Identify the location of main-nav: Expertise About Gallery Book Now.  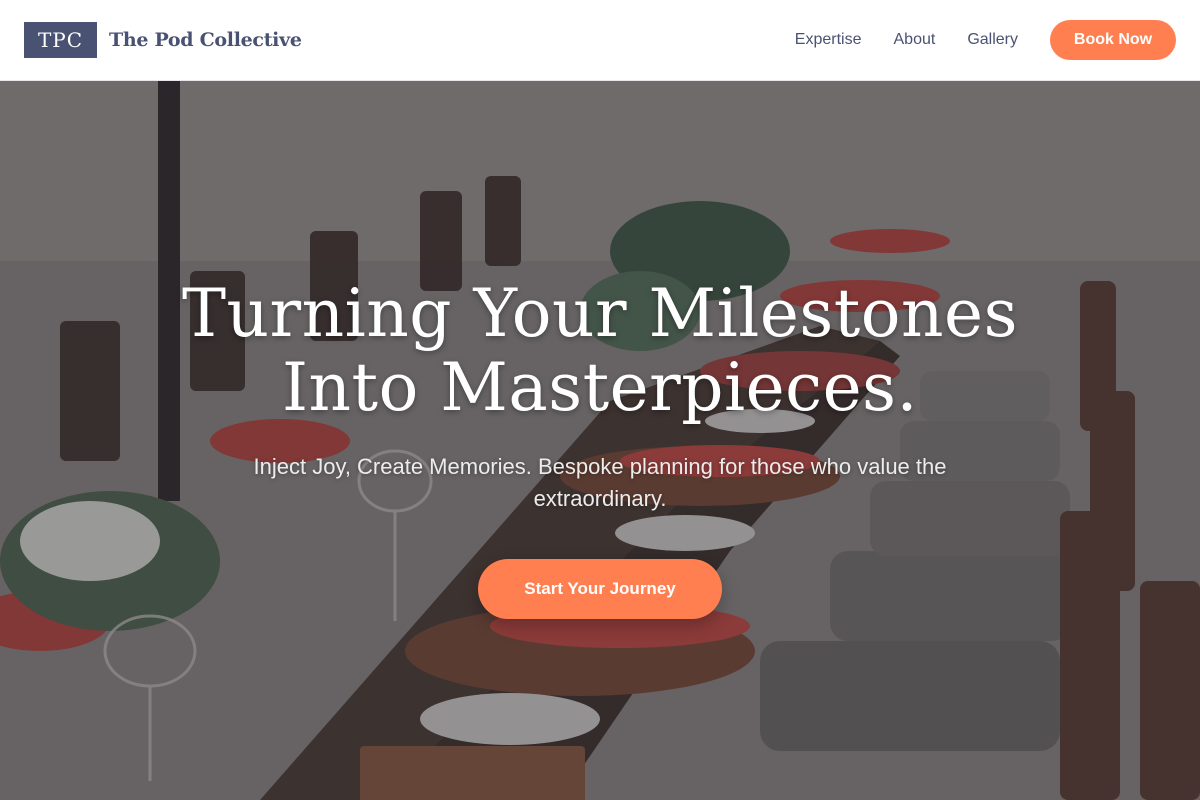
(985, 40).